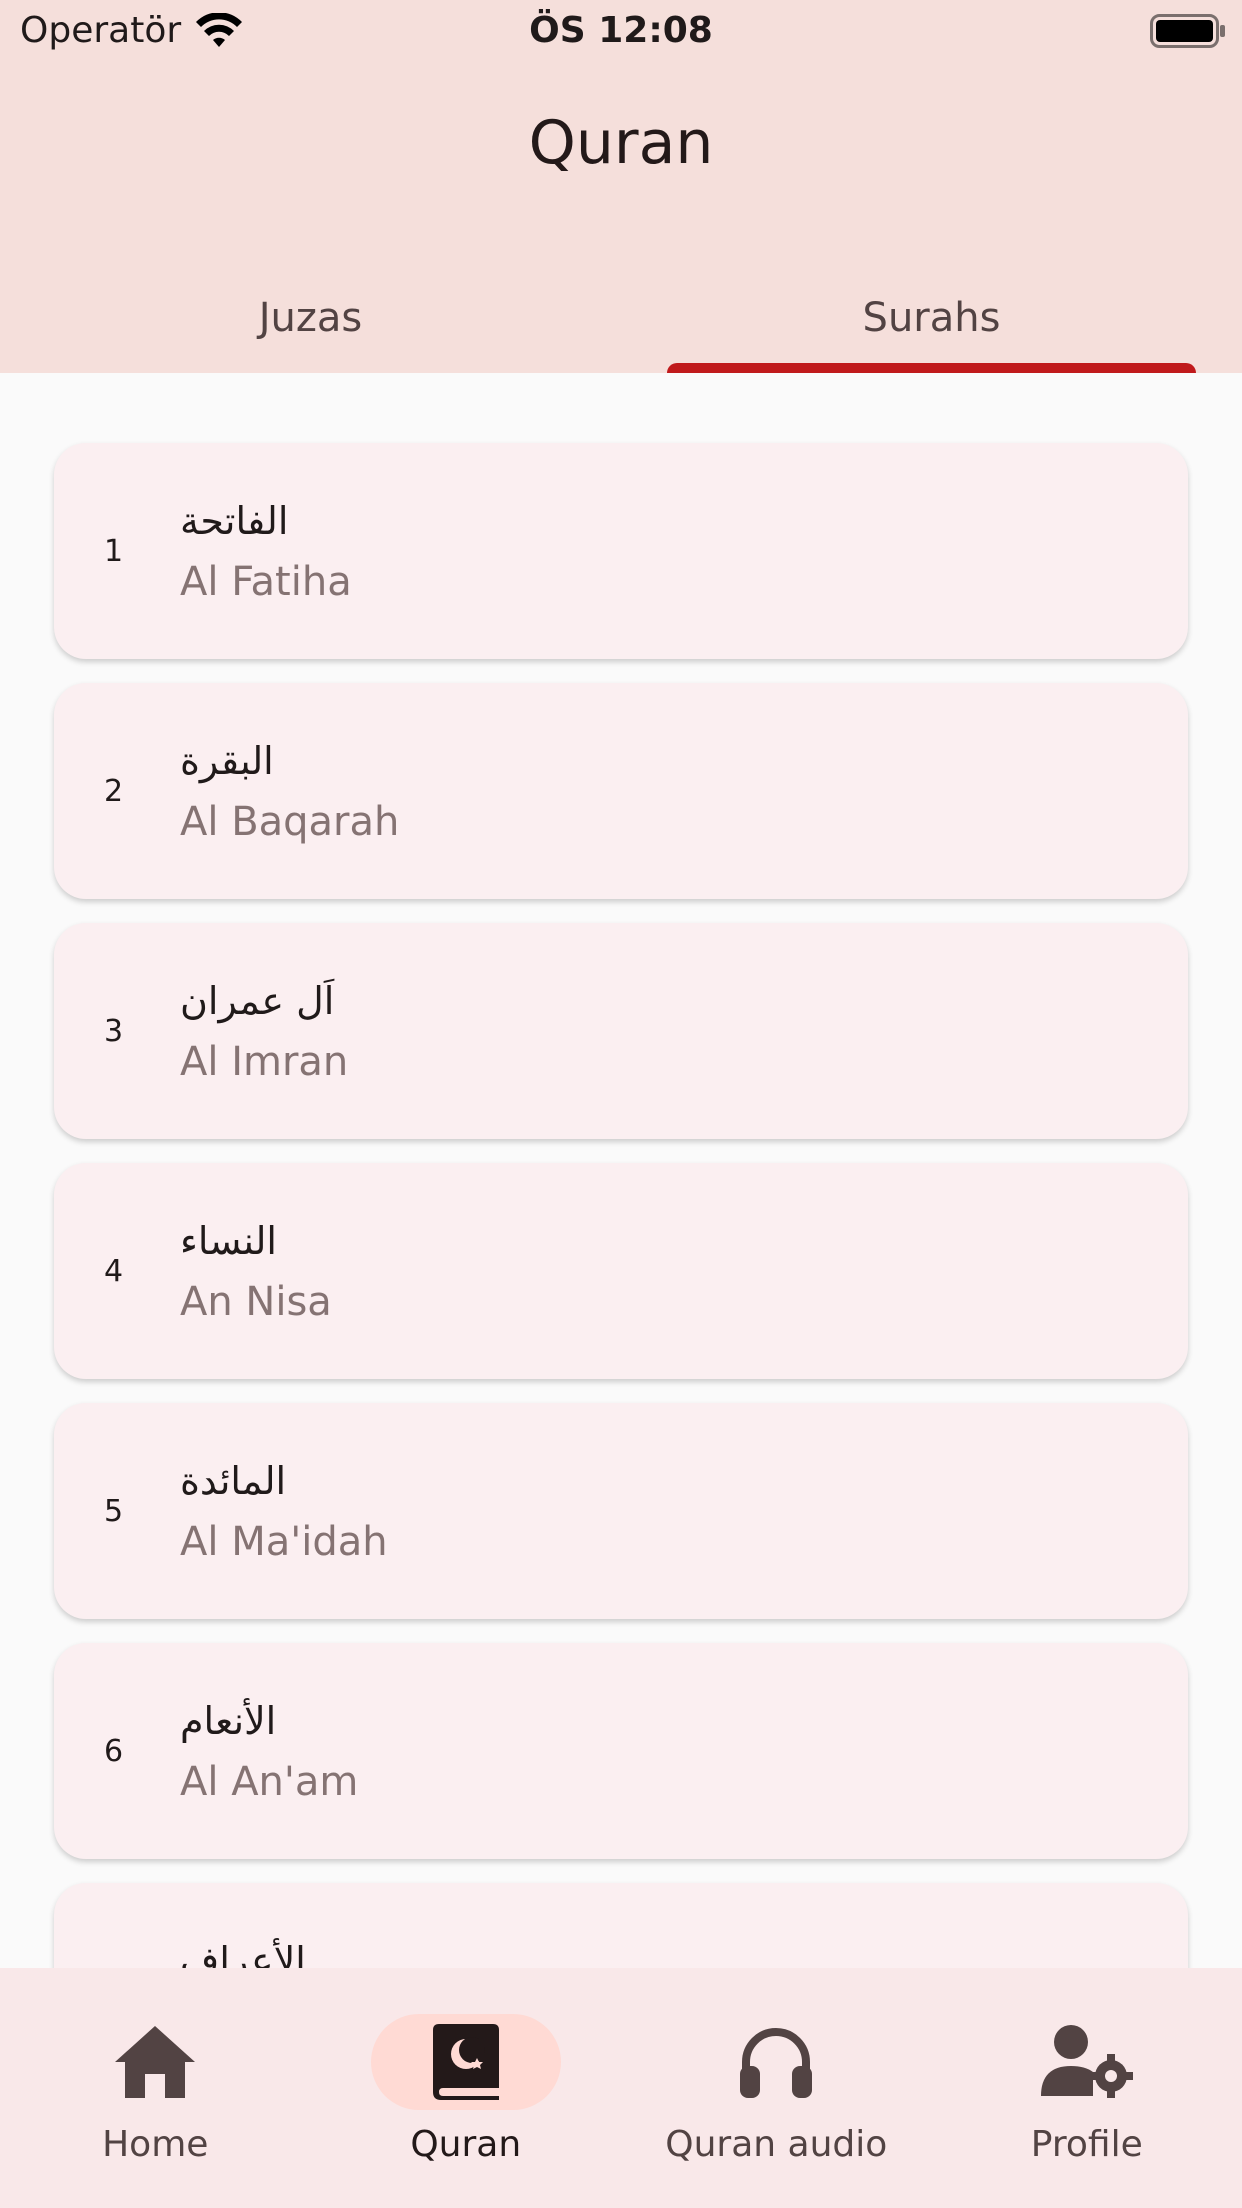  Describe the element at coordinates (227, 761) in the screenshot. I see `surah-arabic-name: البقرة` at that location.